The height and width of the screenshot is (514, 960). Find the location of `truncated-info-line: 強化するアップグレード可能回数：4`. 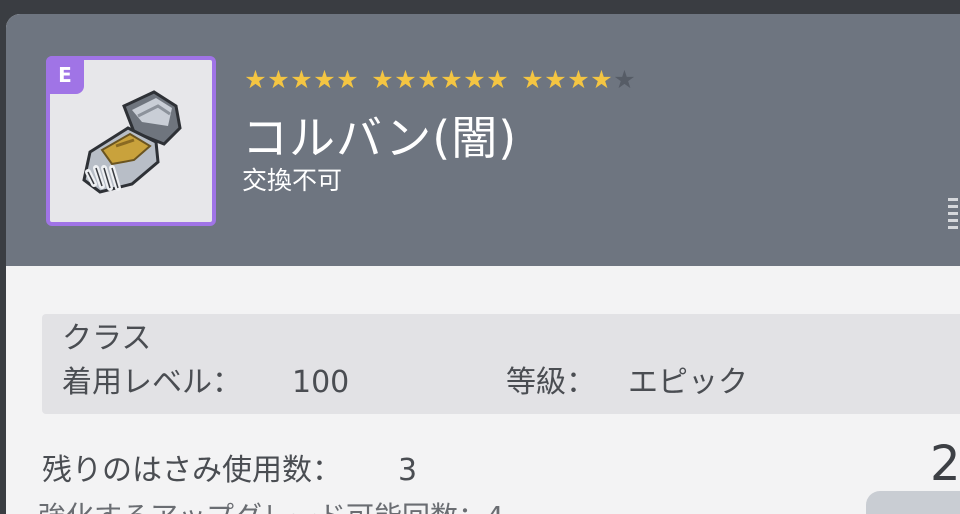

truncated-info-line: 強化するアップグレード可能回数：4 is located at coordinates (298, 507).